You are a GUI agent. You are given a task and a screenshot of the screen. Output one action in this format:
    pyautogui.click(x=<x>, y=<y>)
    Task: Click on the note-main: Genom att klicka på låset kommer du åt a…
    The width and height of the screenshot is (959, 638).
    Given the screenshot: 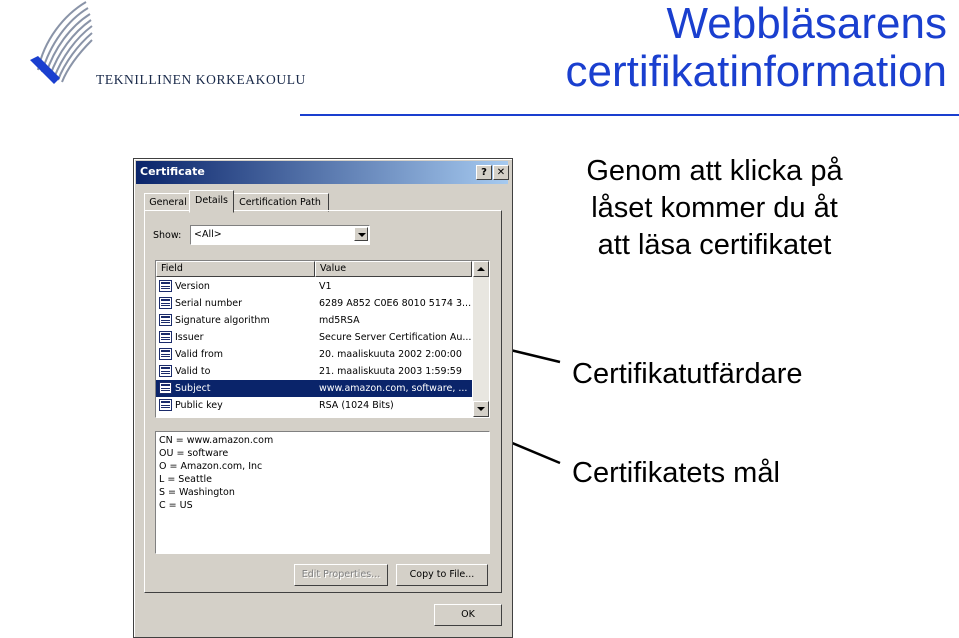 What is the action you would take?
    pyautogui.click(x=714, y=208)
    